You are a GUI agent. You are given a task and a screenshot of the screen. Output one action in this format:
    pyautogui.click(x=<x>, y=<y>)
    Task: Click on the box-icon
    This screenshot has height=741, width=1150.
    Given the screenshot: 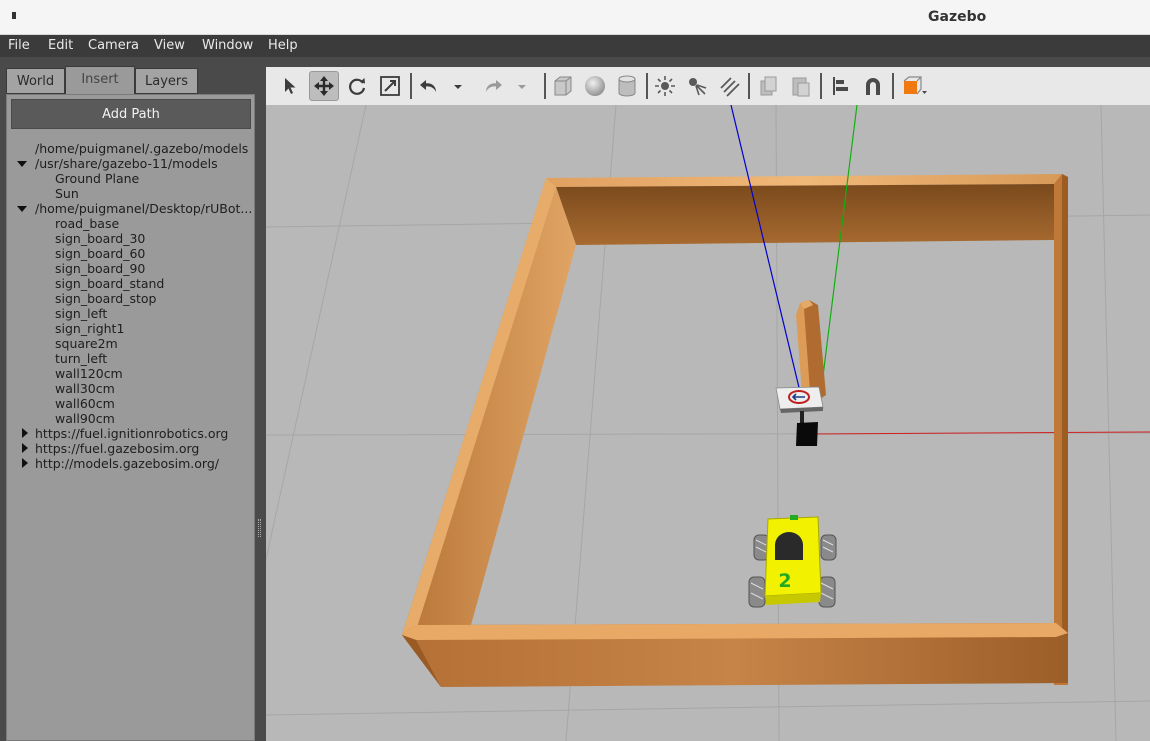 What is the action you would take?
    pyautogui.click(x=563, y=86)
    